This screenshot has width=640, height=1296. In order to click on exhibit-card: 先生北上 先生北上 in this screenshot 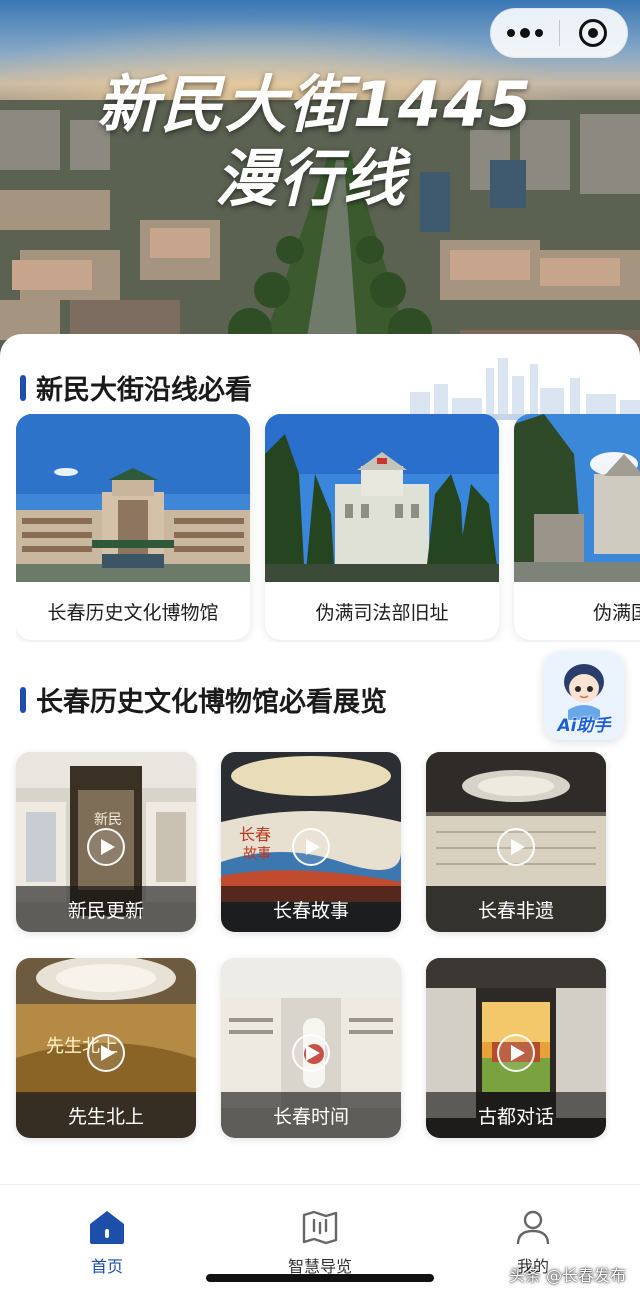, I will do `click(106, 1048)`.